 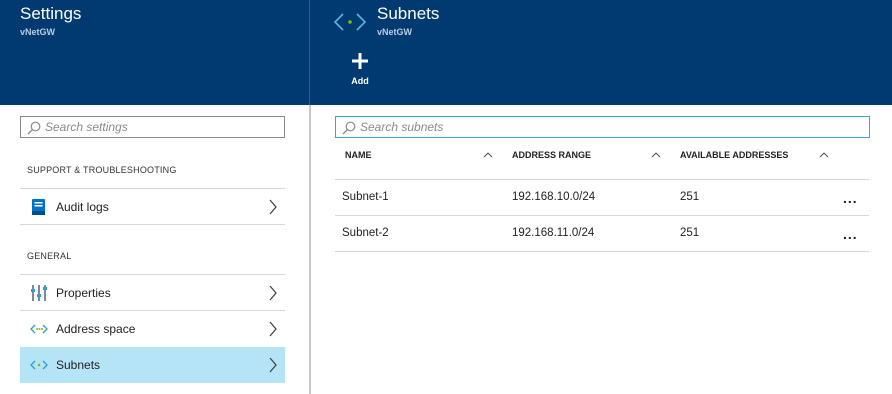 What do you see at coordinates (152, 329) in the screenshot?
I see `menu-item-address-space: Address space` at bounding box center [152, 329].